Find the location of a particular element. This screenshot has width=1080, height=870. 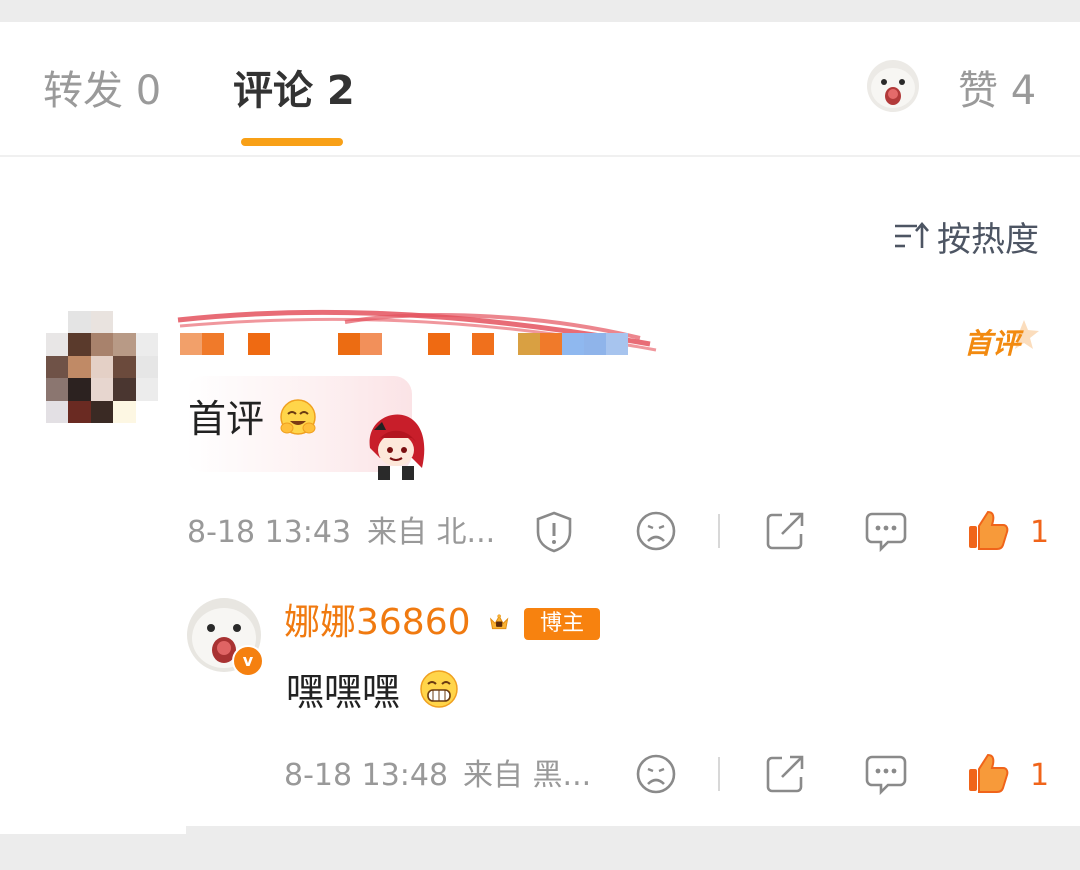

first-comment-badge: 首评 is located at coordinates (1002, 340).